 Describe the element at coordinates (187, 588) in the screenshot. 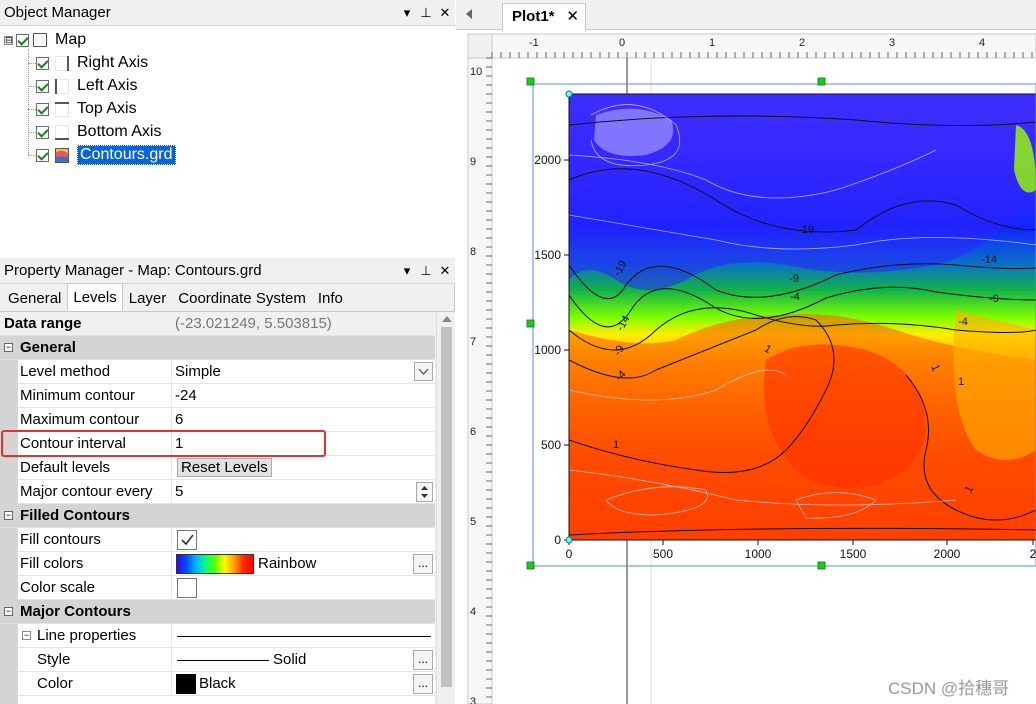

I see `color-scale-checkbox` at that location.